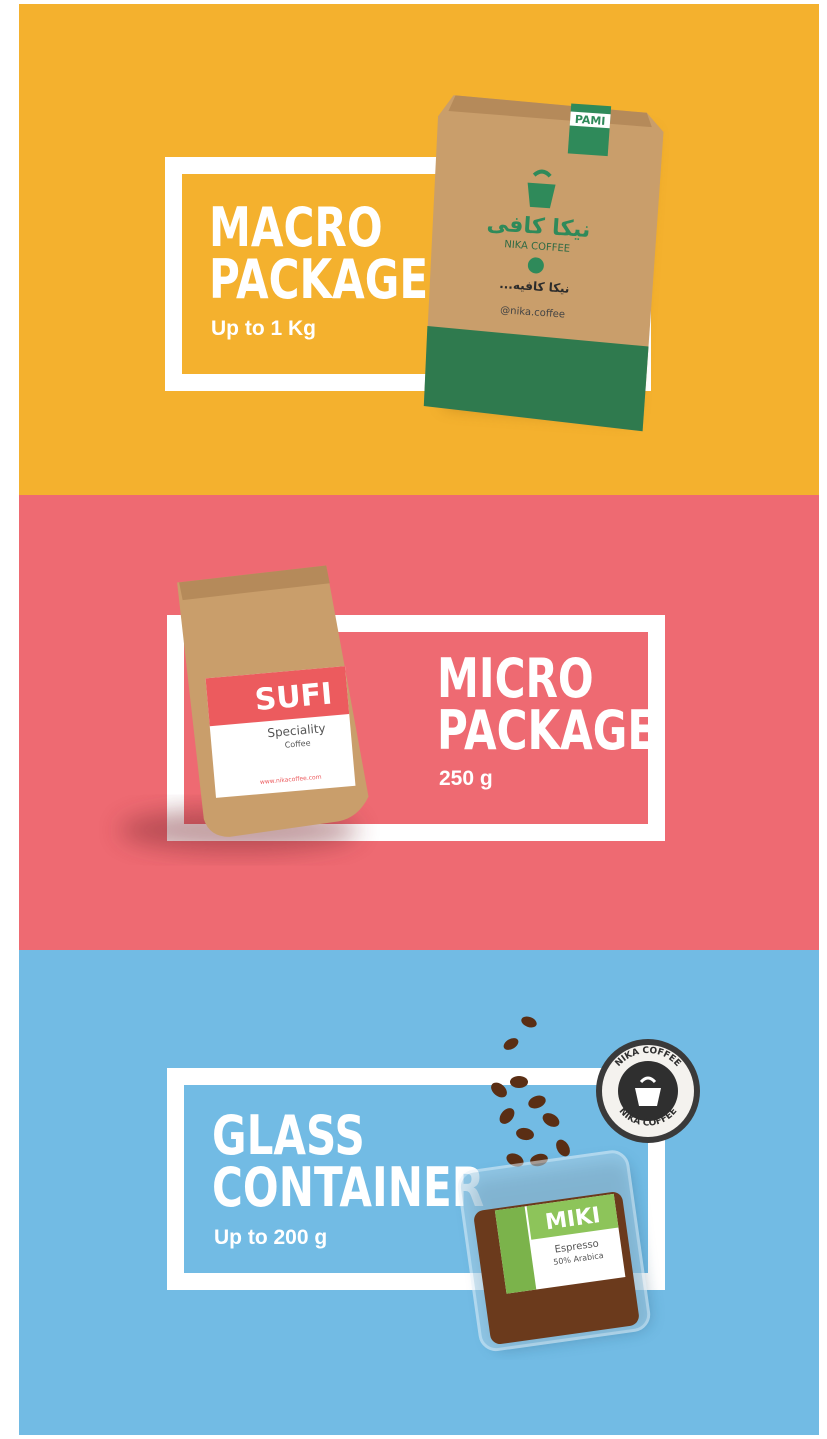  I want to click on glass-title-line1: GLASS, so click(288, 1135).